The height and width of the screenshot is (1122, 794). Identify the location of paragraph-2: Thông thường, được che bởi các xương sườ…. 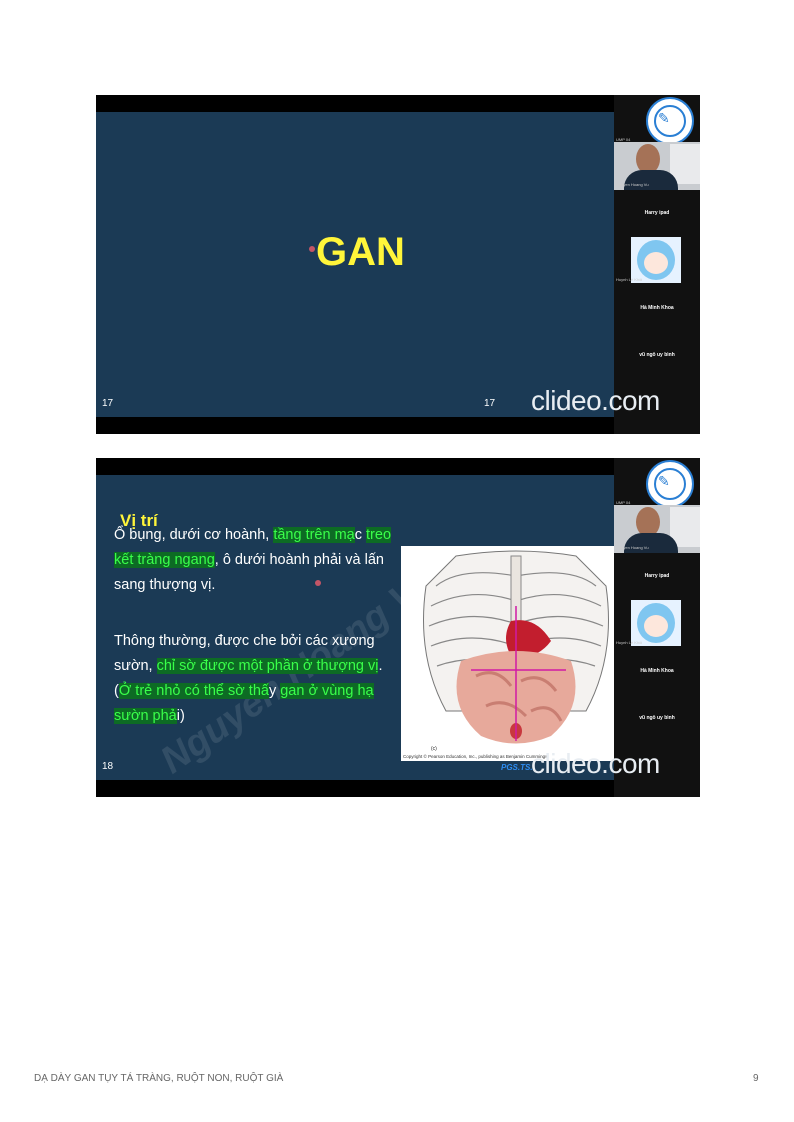
(256, 679).